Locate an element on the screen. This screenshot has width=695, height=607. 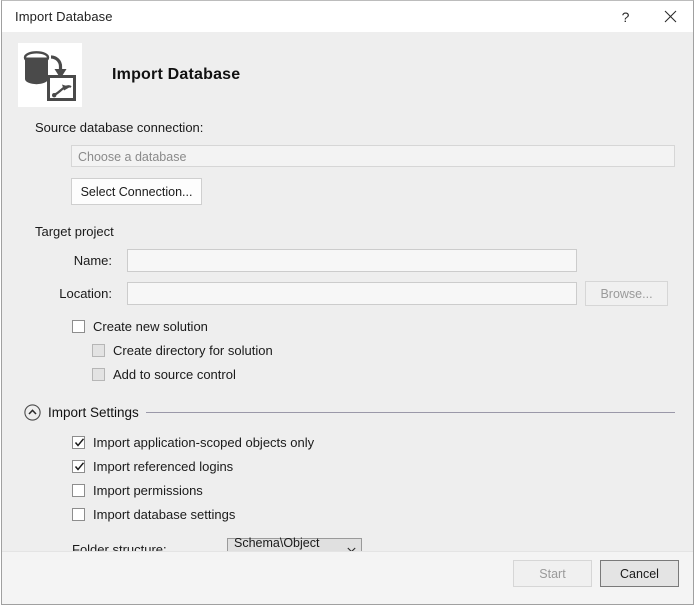
target-project-label: Target project is located at coordinates (74, 231).